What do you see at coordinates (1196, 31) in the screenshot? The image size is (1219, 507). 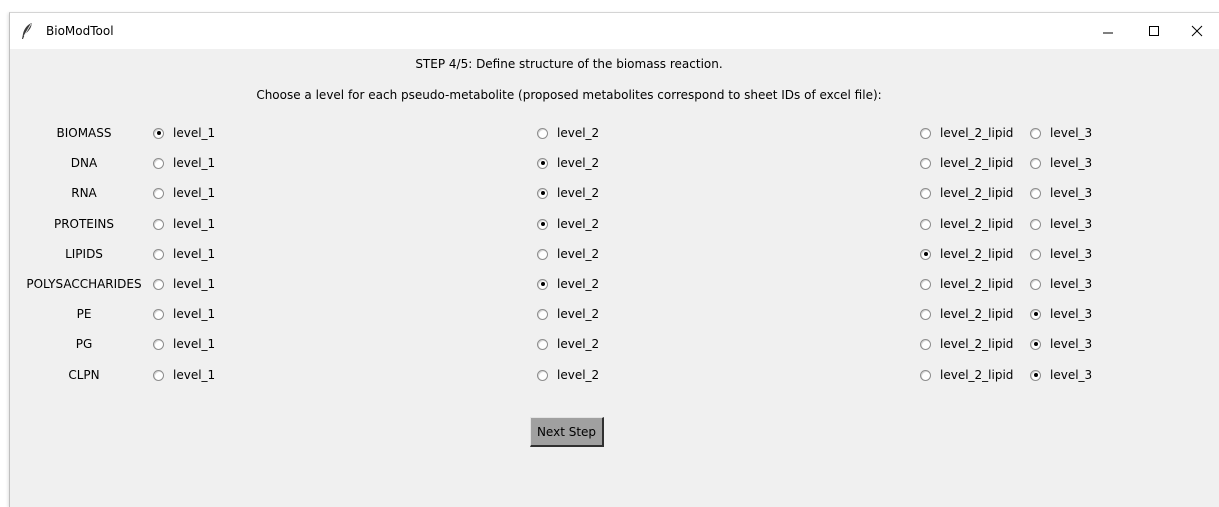 I see `close-button` at bounding box center [1196, 31].